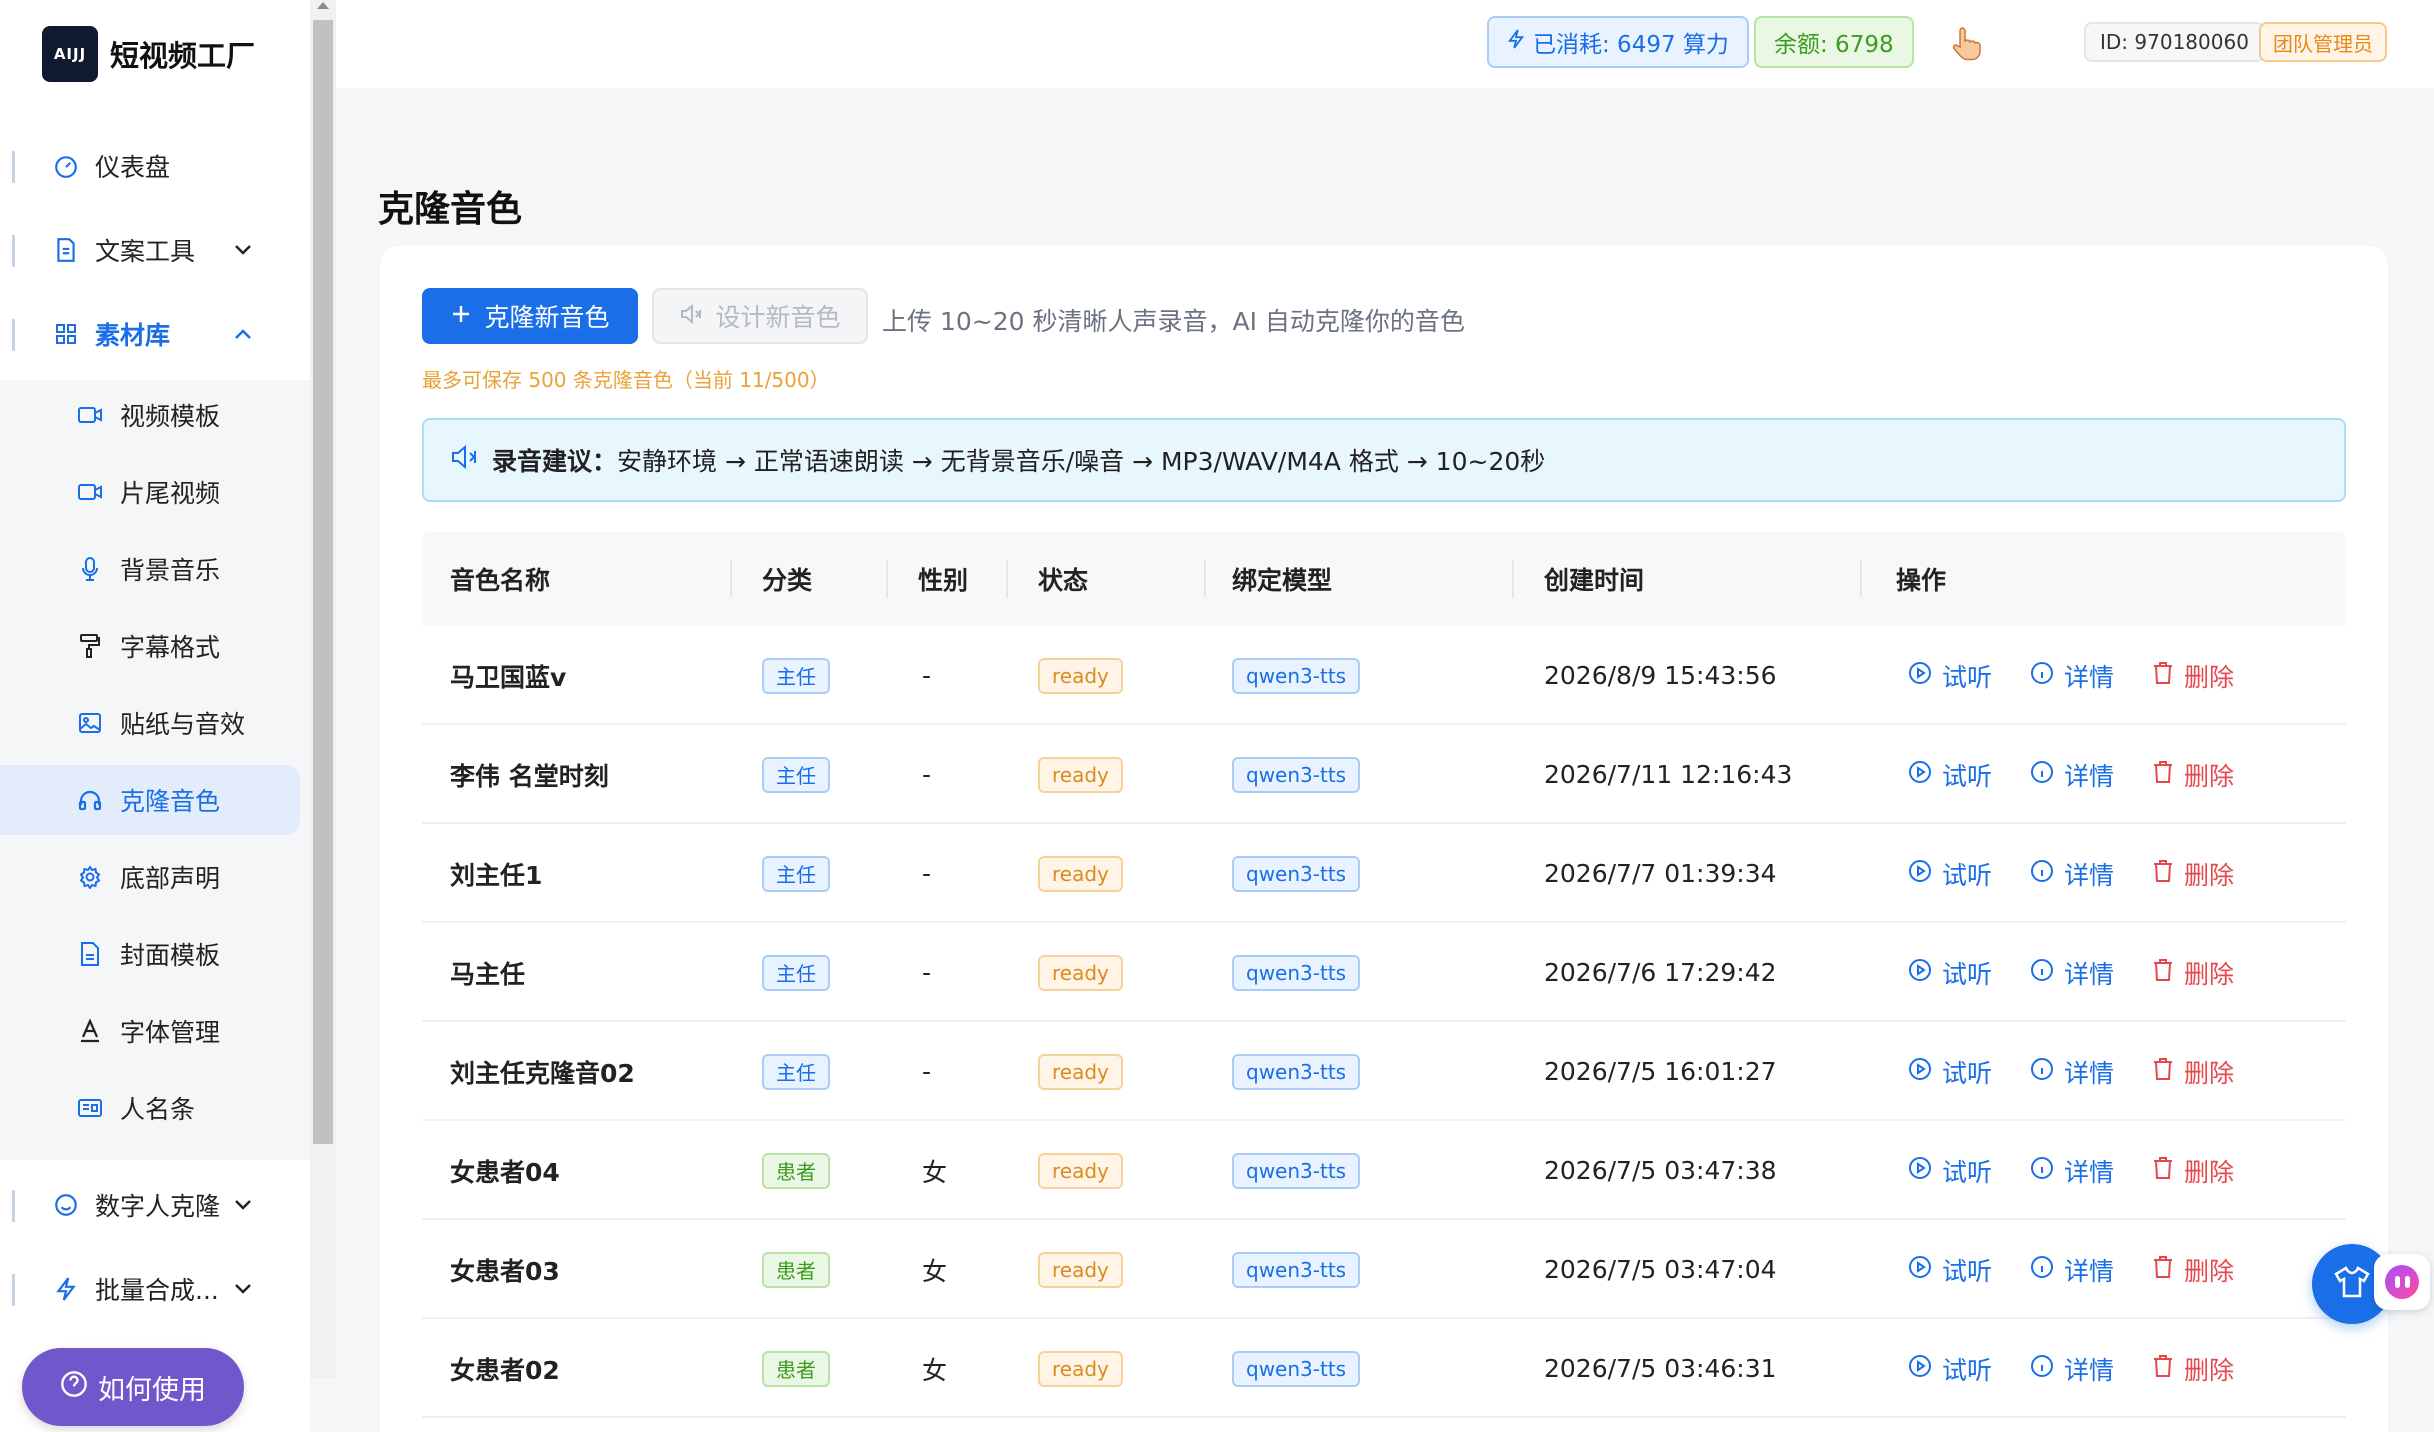 This screenshot has height=1432, width=2434. What do you see at coordinates (1668, 774) in the screenshot?
I see `created-time: 2026/7/11 12:16:43` at bounding box center [1668, 774].